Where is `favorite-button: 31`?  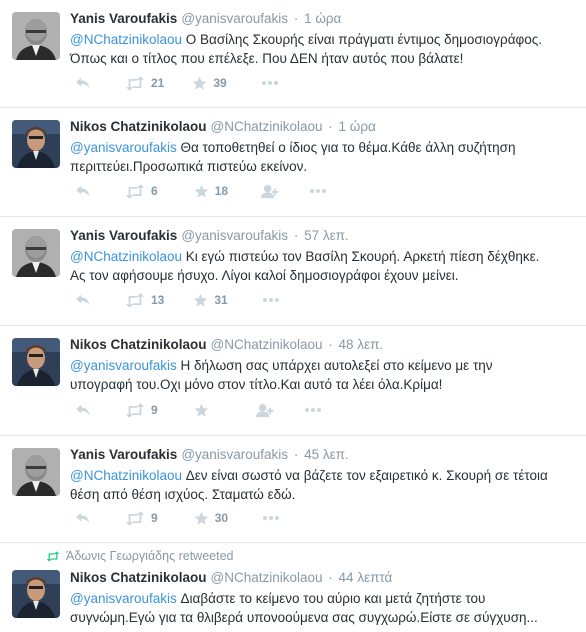 favorite-button: 31 is located at coordinates (210, 300).